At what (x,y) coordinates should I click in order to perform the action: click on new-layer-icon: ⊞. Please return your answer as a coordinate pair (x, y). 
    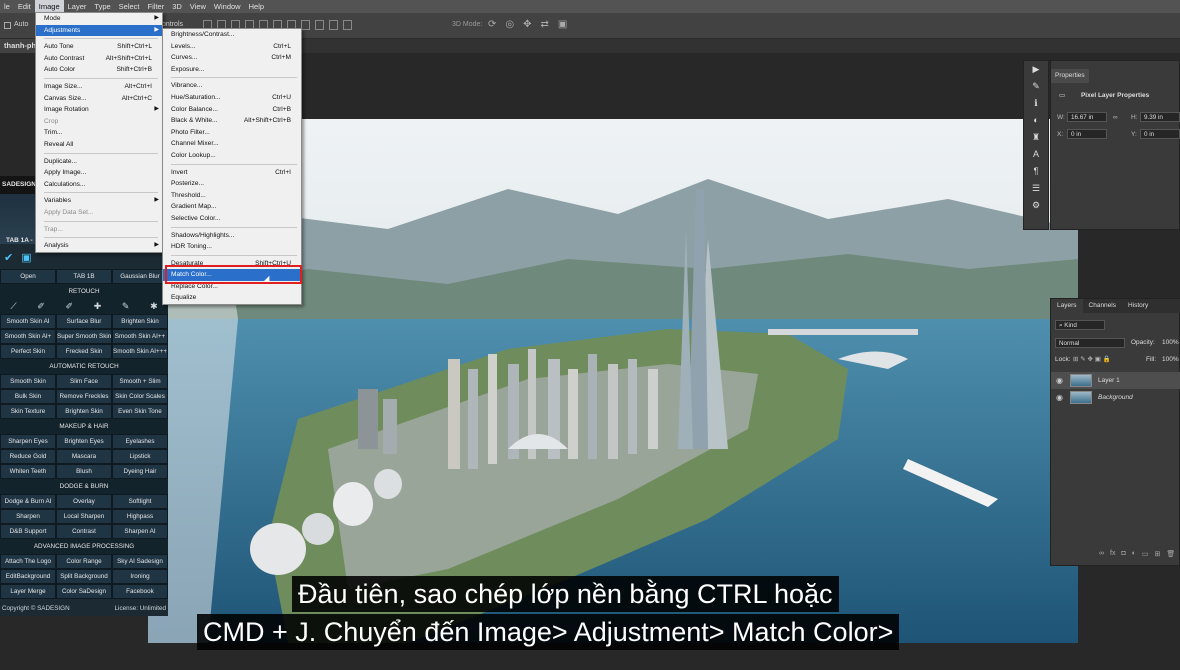
    Looking at the image, I should click on (1158, 554).